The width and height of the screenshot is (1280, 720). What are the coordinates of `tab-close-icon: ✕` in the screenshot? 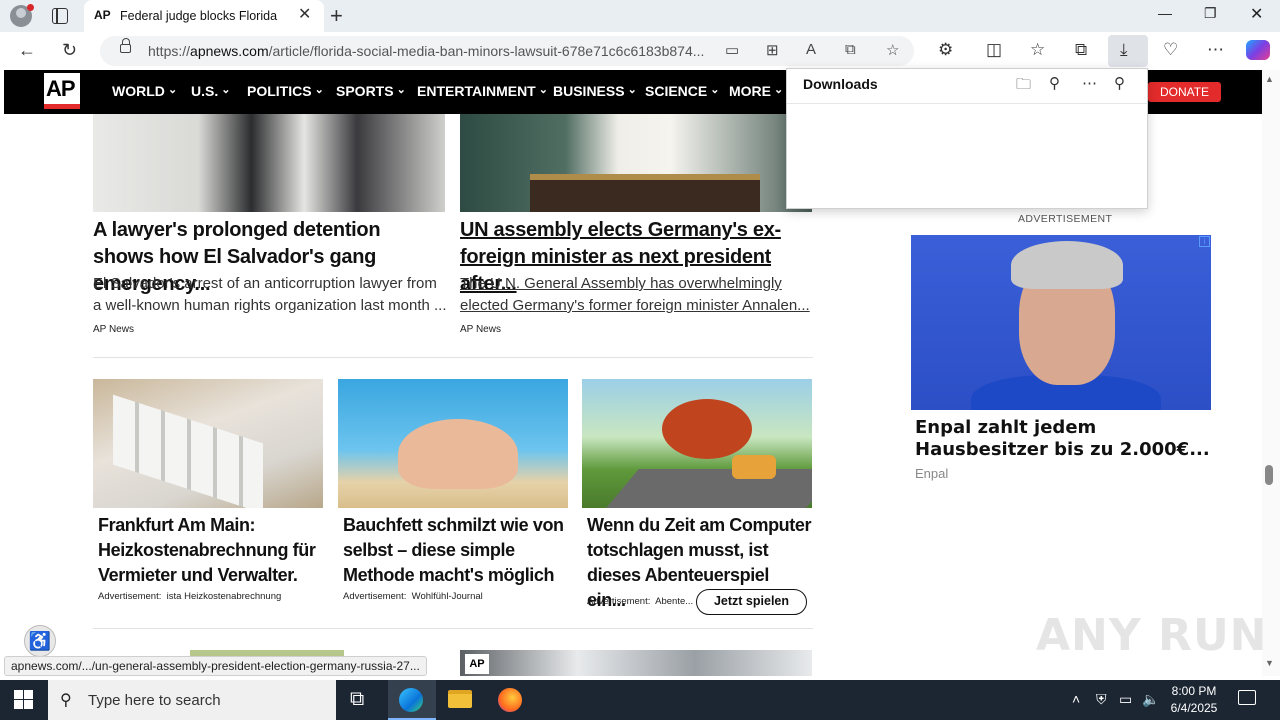 It's located at (304, 15).